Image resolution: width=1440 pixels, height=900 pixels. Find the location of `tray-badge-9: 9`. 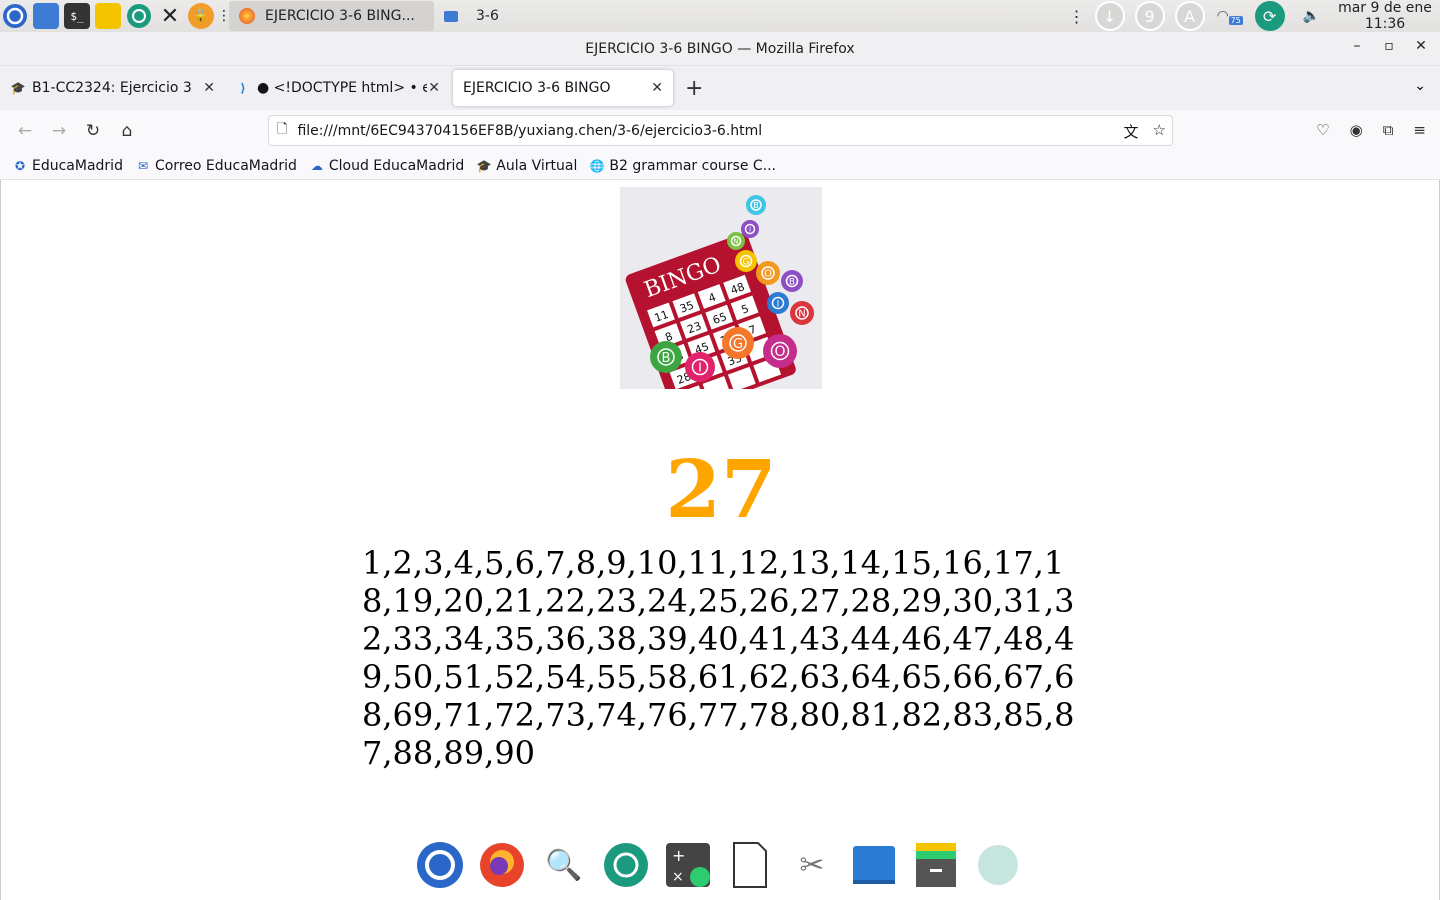

tray-badge-9: 9 is located at coordinates (1149, 16).